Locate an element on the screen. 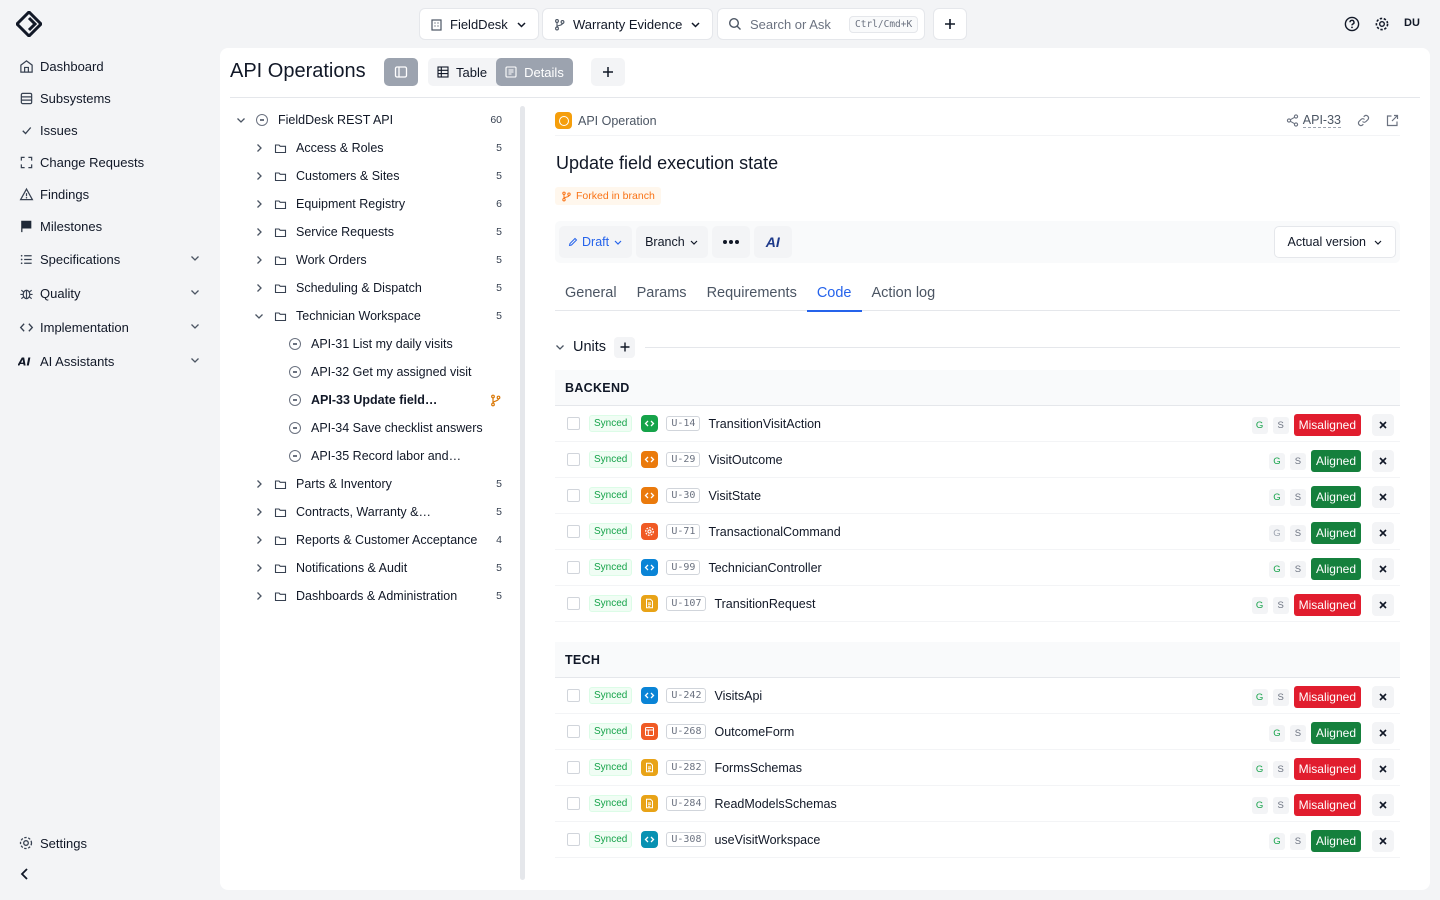 The width and height of the screenshot is (1440, 900). unit-row: Synced U-268 OutcomeForm G S Aligned is located at coordinates (977, 732).